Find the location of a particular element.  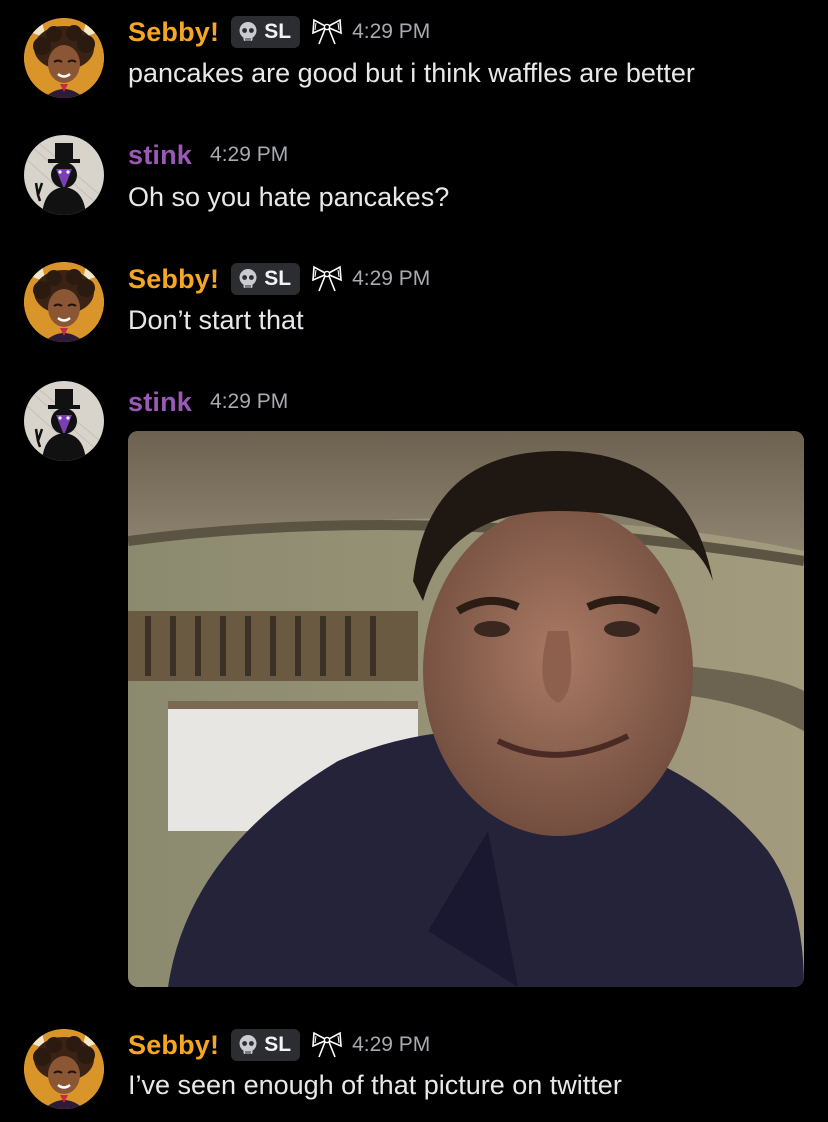

message-text: Don’t start that is located at coordinates (216, 320).